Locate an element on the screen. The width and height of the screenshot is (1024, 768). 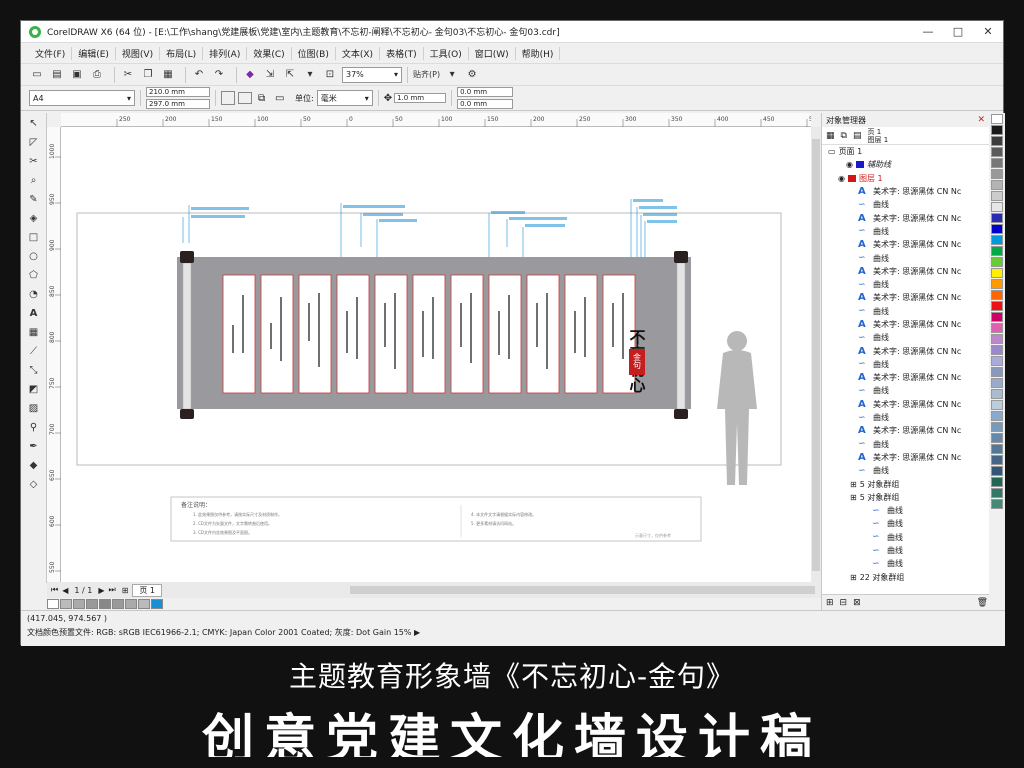
zoom-tool-icon: ⌕ is located at coordinates (34, 180).